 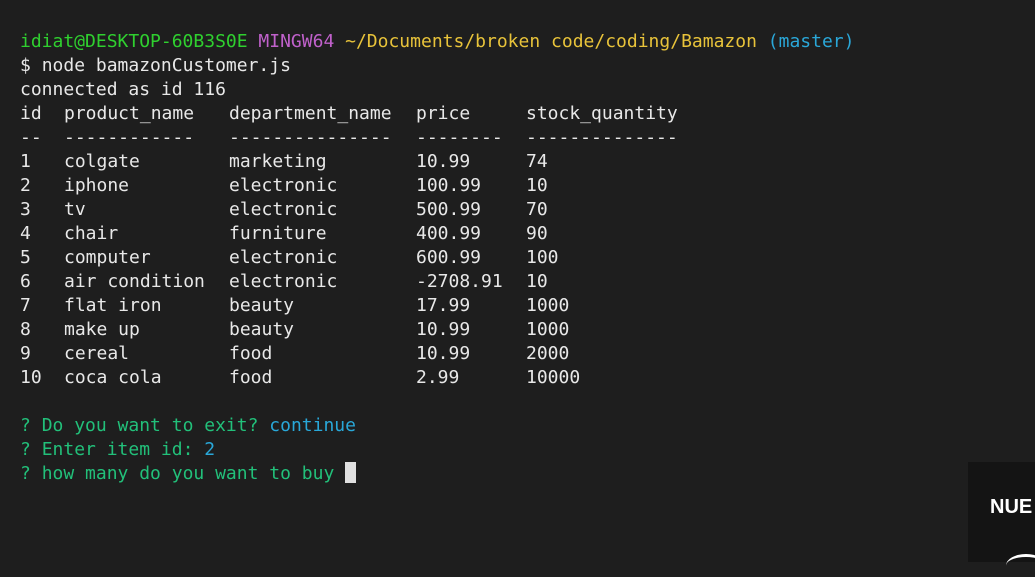 I want to click on cell-product-name: chair, so click(x=91, y=233).